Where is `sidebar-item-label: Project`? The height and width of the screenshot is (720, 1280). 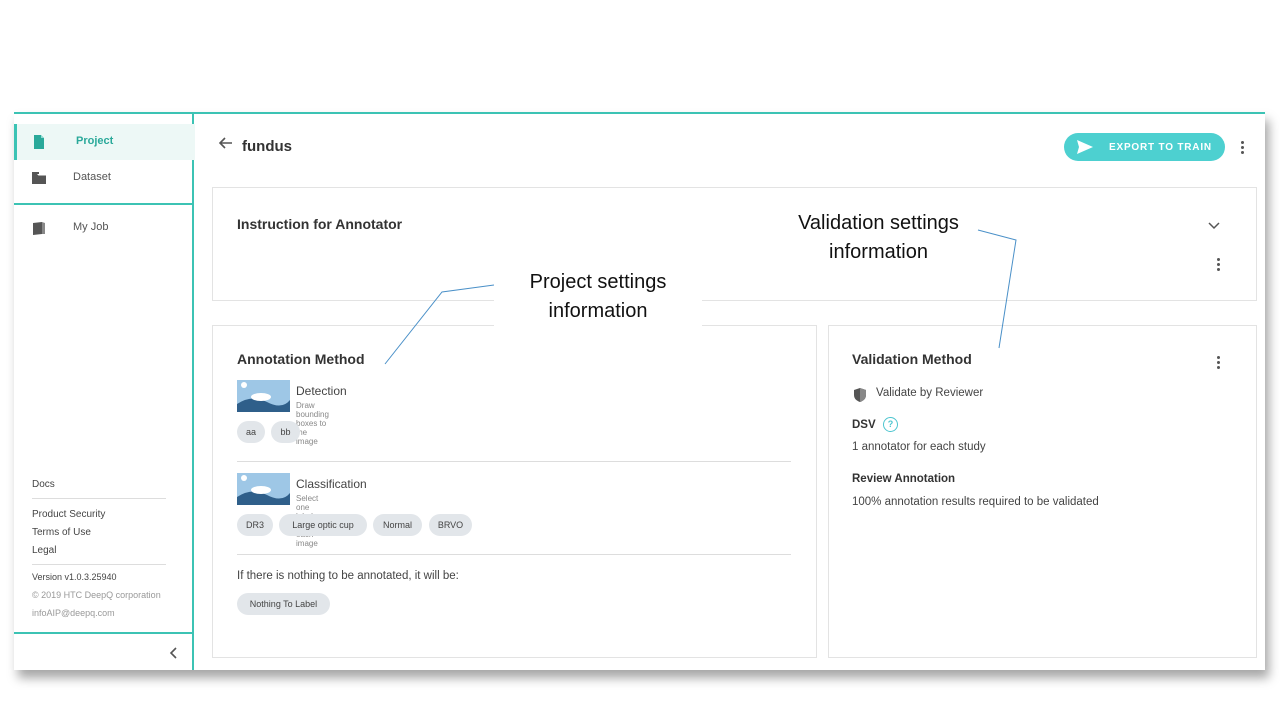 sidebar-item-label: Project is located at coordinates (95, 141).